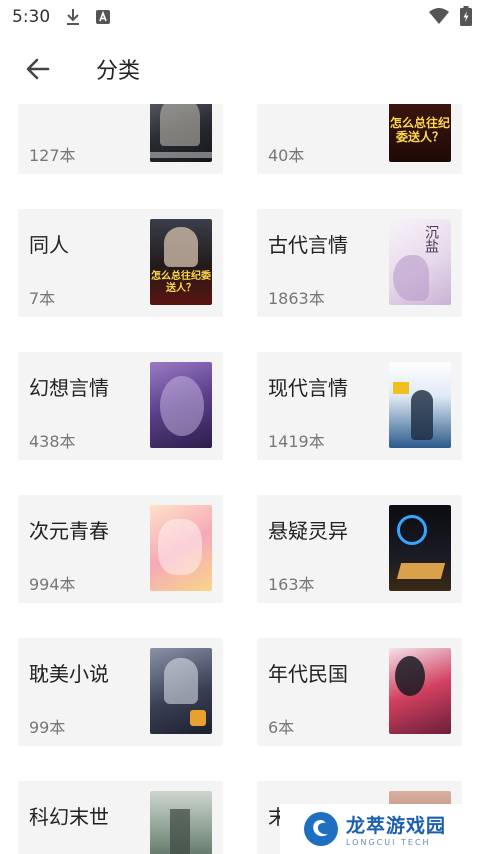  What do you see at coordinates (308, 388) in the screenshot?
I see `category-name: 现代言情` at bounding box center [308, 388].